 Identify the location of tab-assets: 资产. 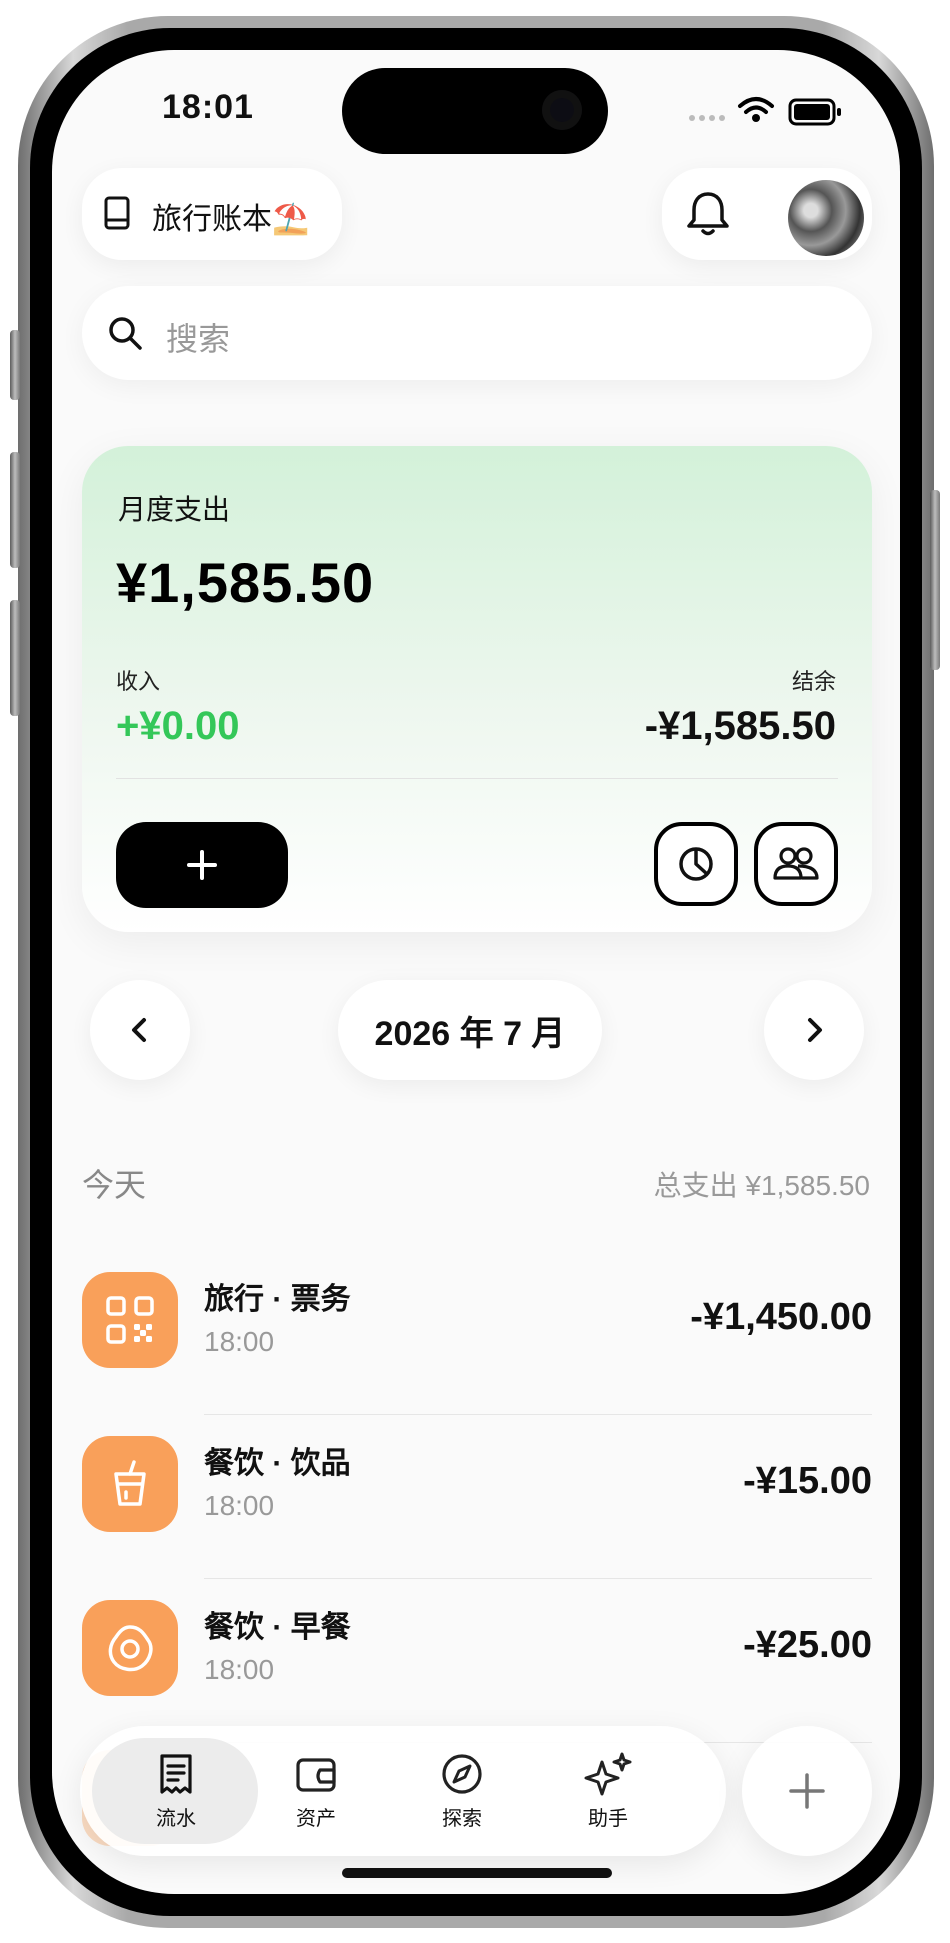
(316, 1791).